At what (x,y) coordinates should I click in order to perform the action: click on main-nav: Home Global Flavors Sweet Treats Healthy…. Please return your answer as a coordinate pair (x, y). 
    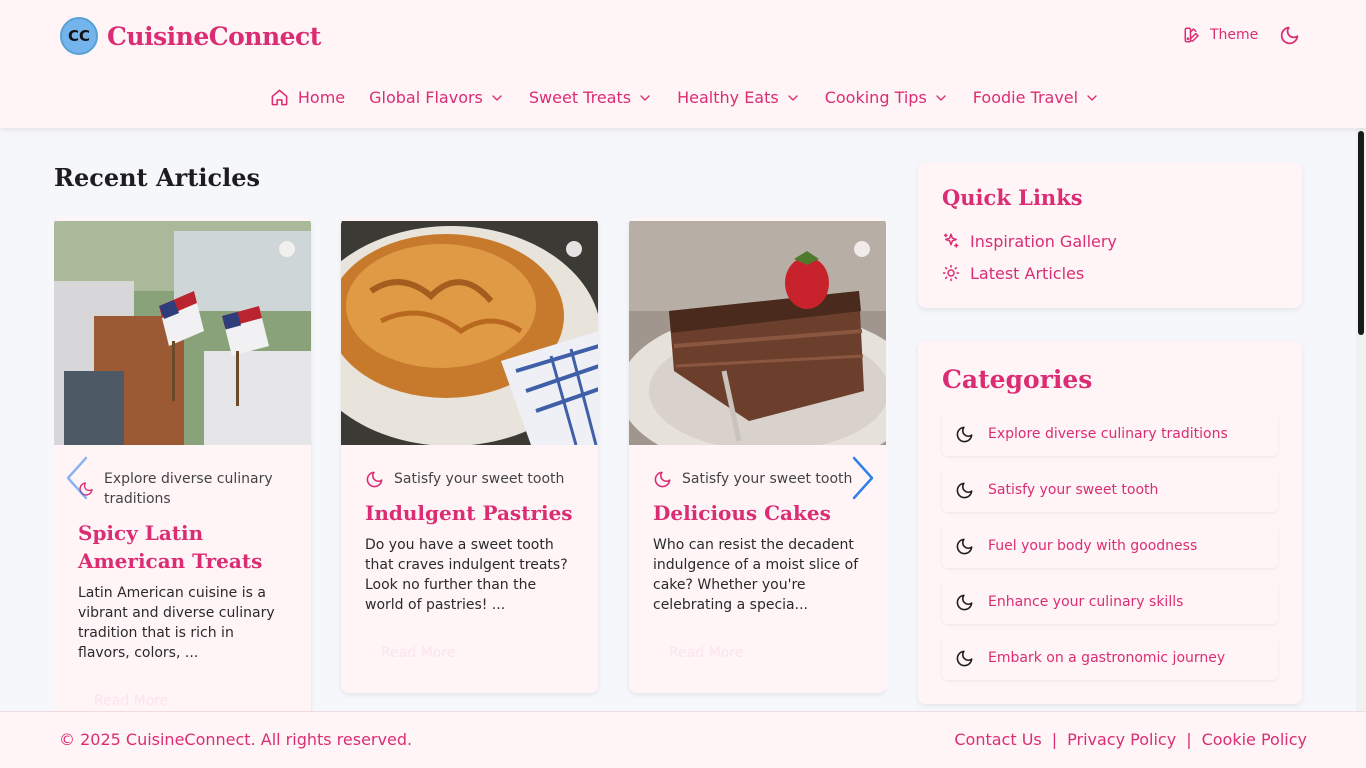
    Looking at the image, I should click on (683, 97).